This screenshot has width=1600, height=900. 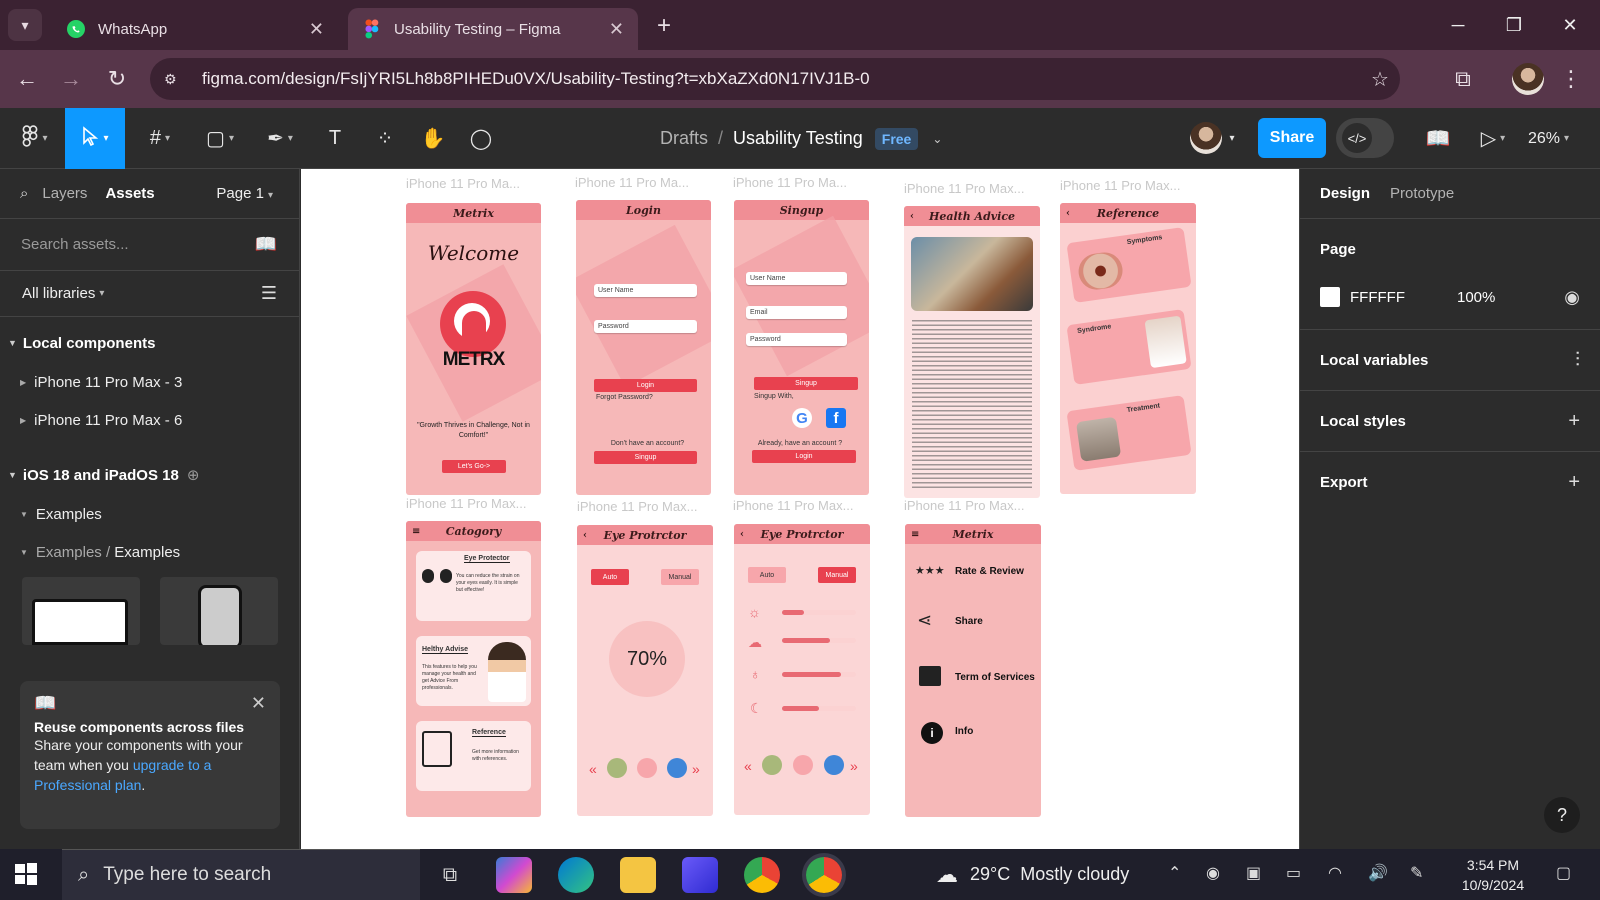 What do you see at coordinates (1450, 360) in the screenshot?
I see `local-variables-row: Local variables ⫶` at bounding box center [1450, 360].